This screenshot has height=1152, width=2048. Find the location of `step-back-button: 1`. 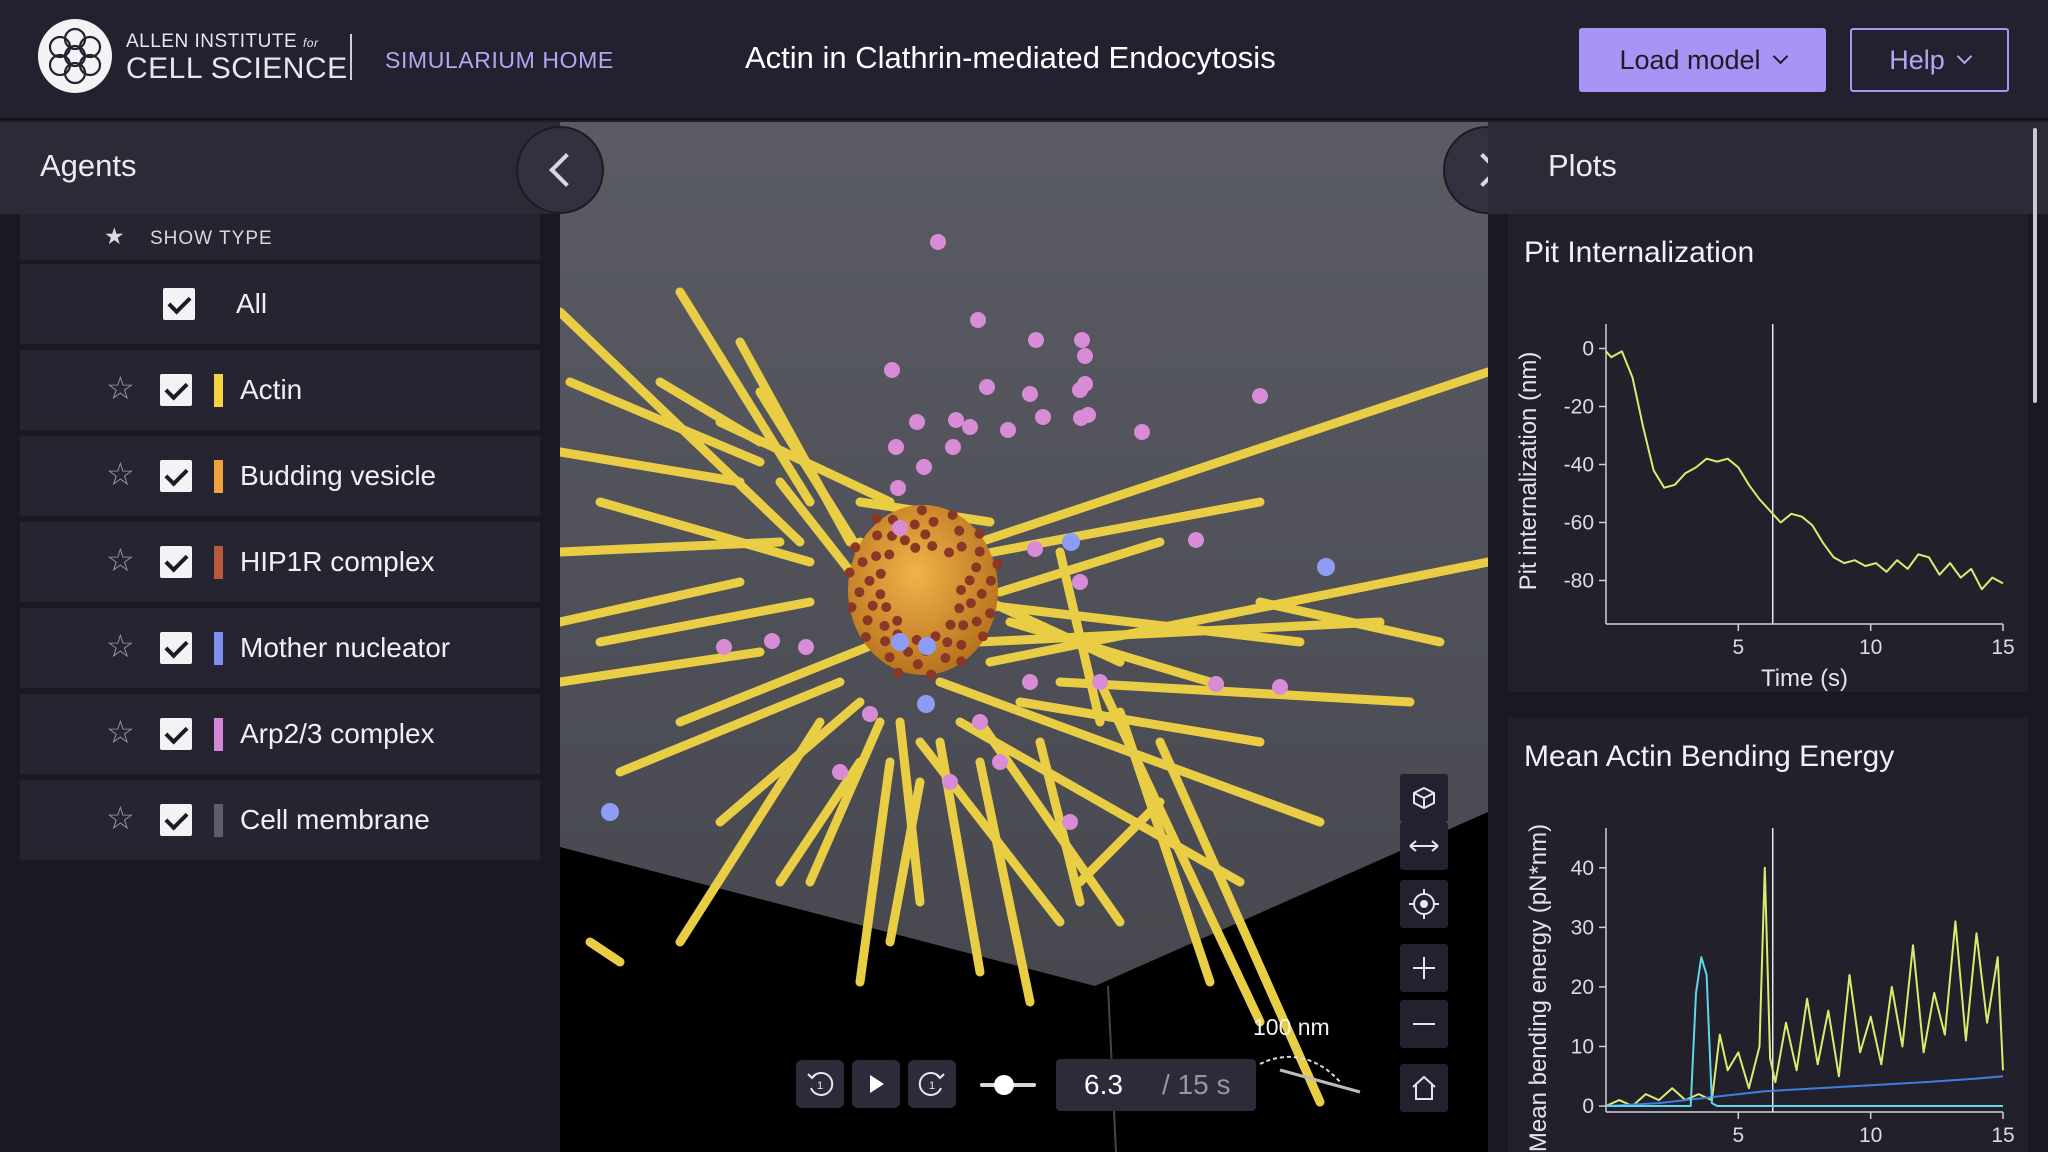

step-back-button: 1 is located at coordinates (820, 1084).